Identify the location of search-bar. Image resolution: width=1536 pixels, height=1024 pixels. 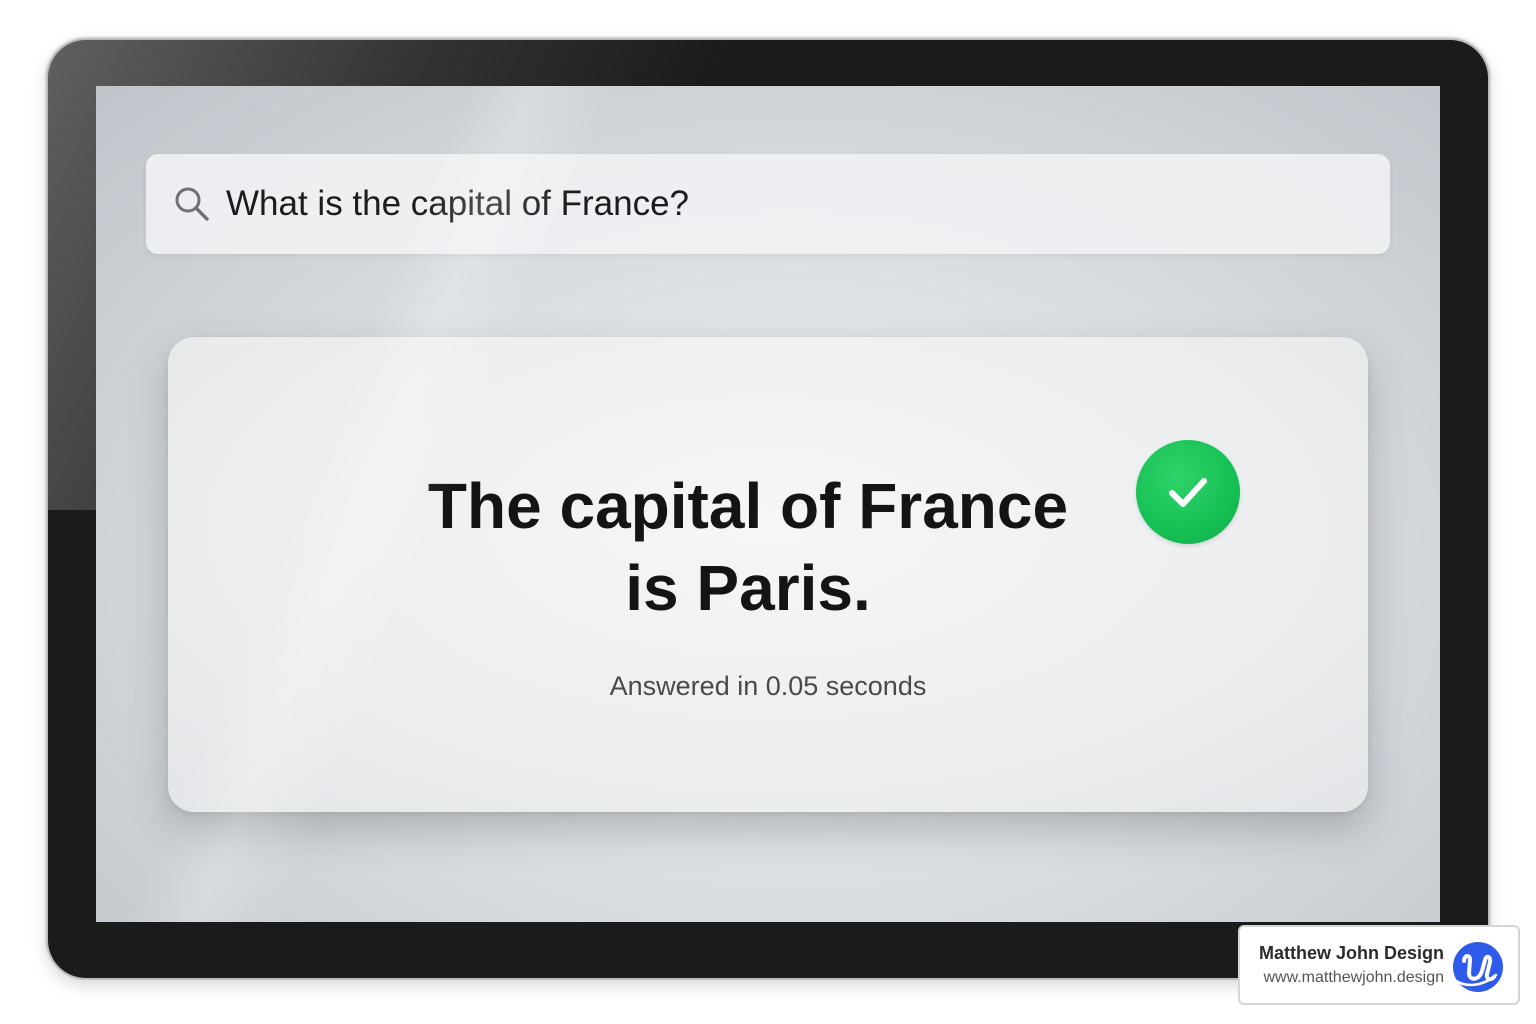
(768, 204).